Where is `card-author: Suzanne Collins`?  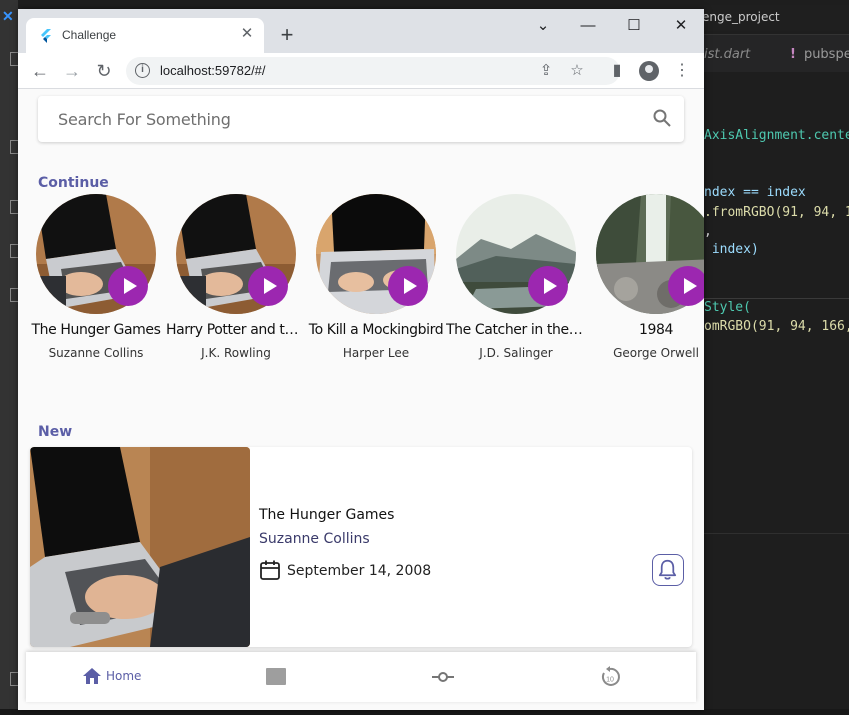
card-author: Suzanne Collins is located at coordinates (96, 353).